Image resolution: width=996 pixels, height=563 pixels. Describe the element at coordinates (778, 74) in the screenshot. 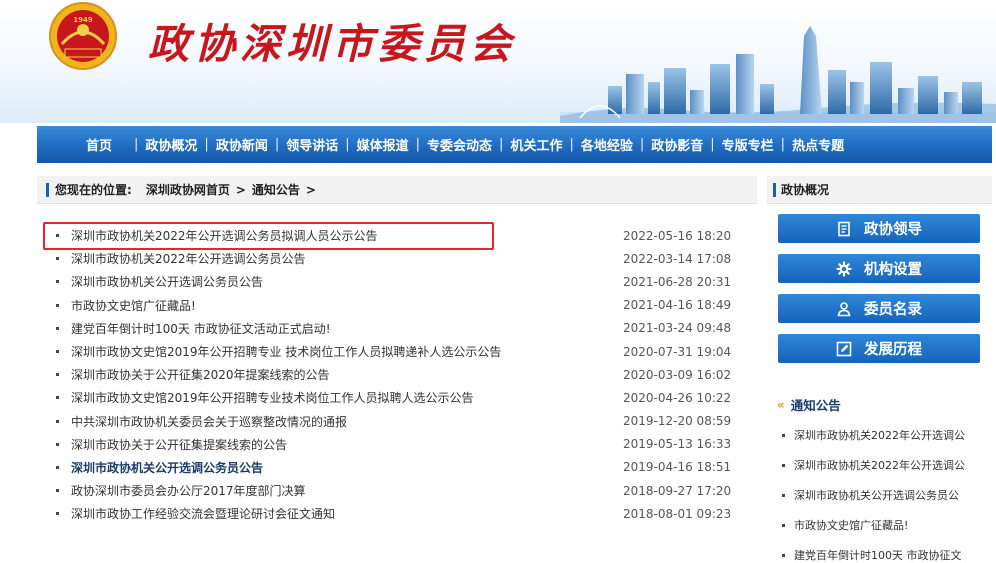

I see `city-skyline-image` at that location.